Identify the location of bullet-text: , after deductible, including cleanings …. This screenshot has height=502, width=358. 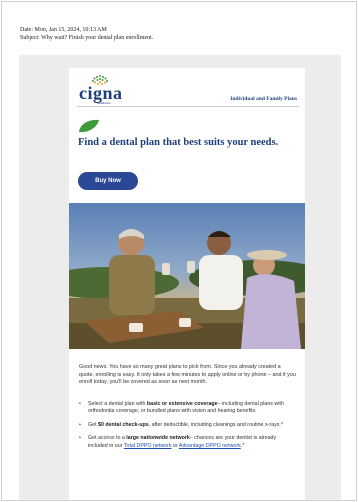
(215, 424).